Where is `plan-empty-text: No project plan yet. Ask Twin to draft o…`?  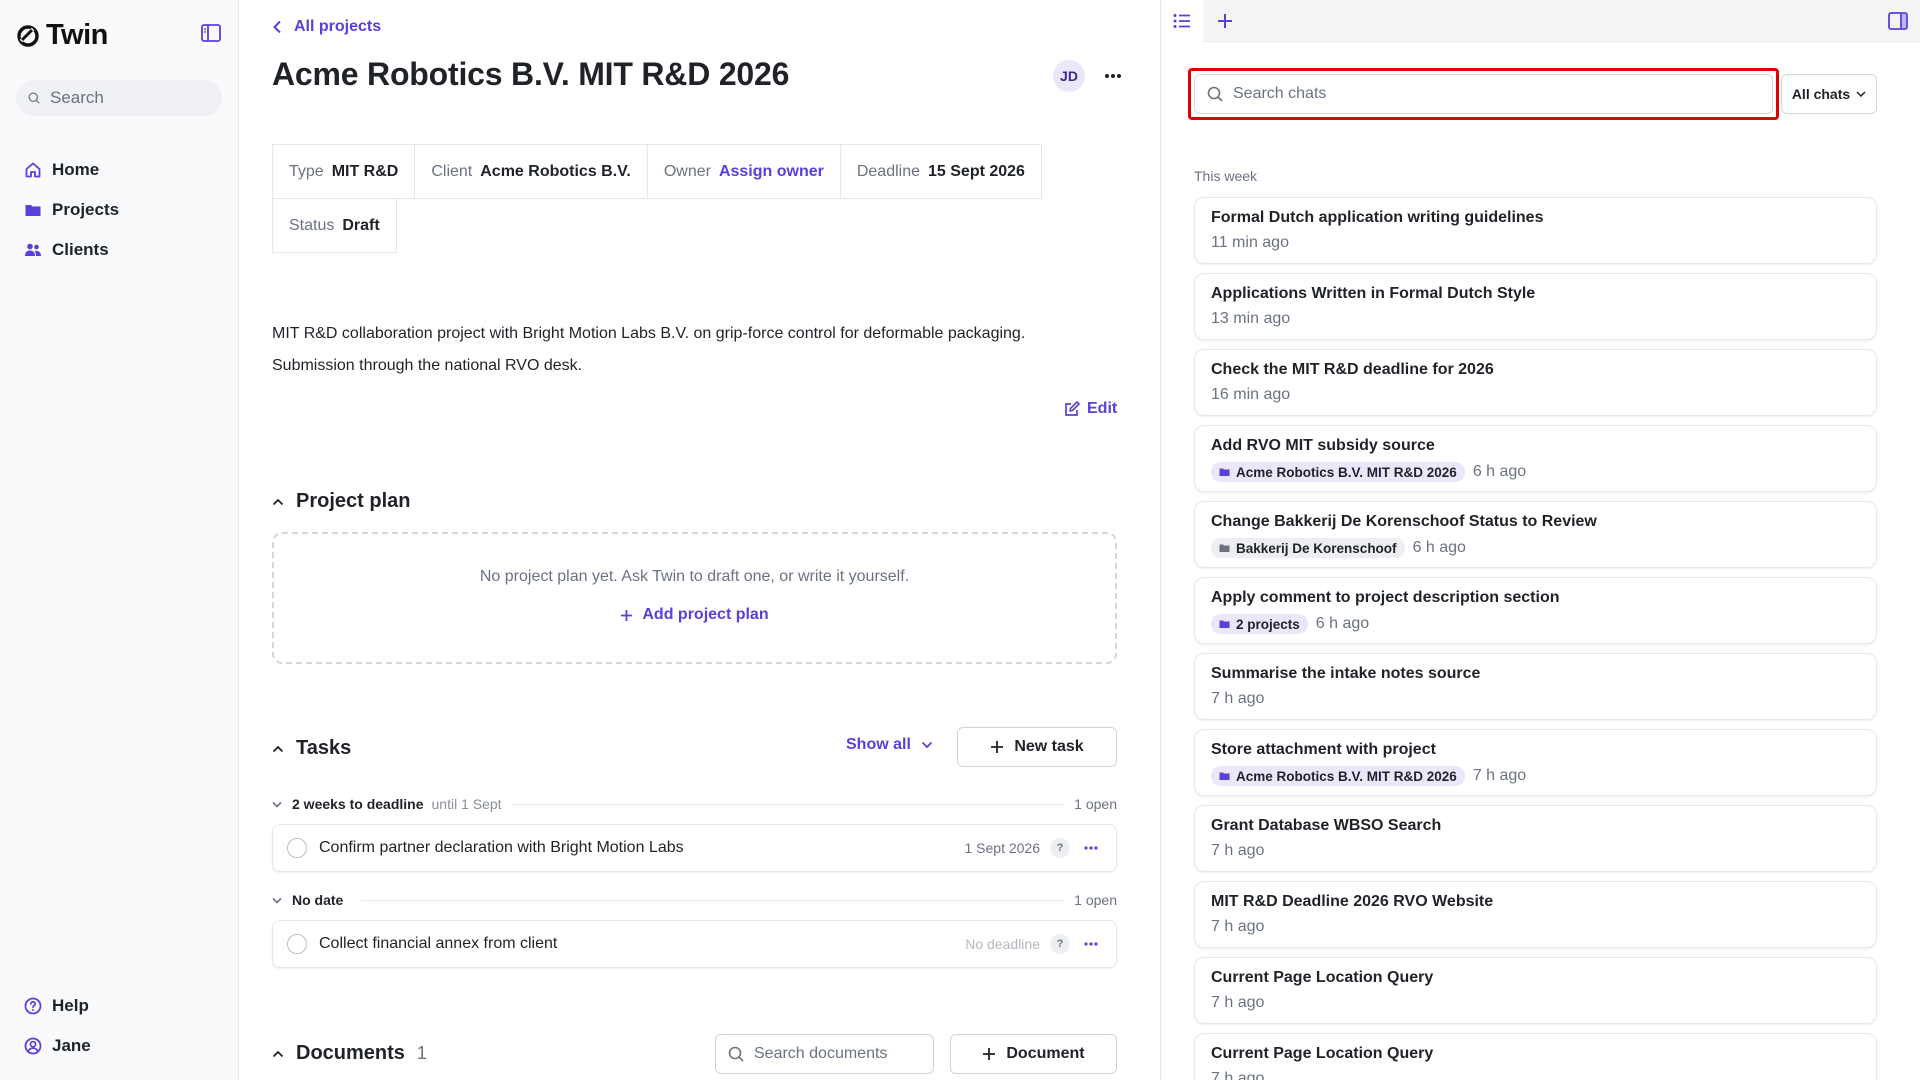 plan-empty-text: No project plan yet. Ask Twin to draft o… is located at coordinates (694, 576).